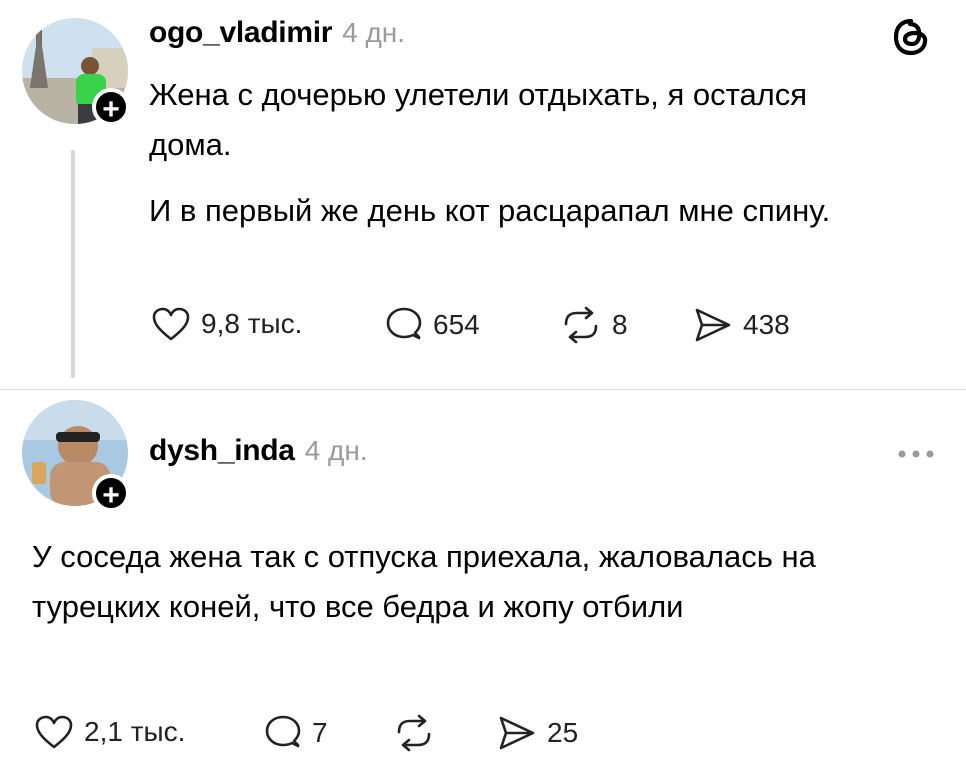 The image size is (966, 768). What do you see at coordinates (741, 325) in the screenshot?
I see `share-button: 438` at bounding box center [741, 325].